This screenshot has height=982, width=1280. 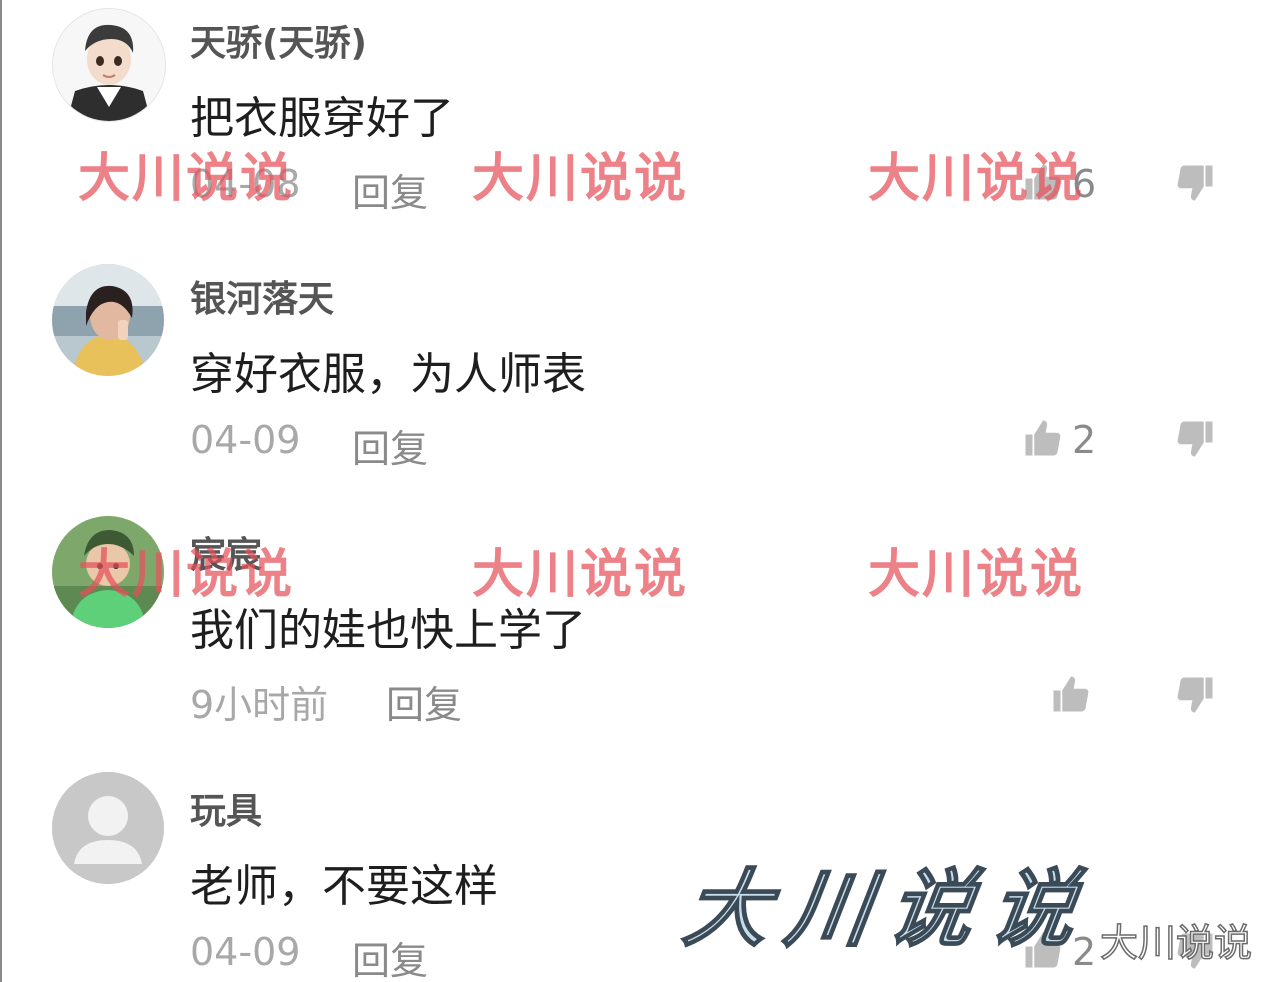 I want to click on comment-date: 04-08, so click(x=245, y=184).